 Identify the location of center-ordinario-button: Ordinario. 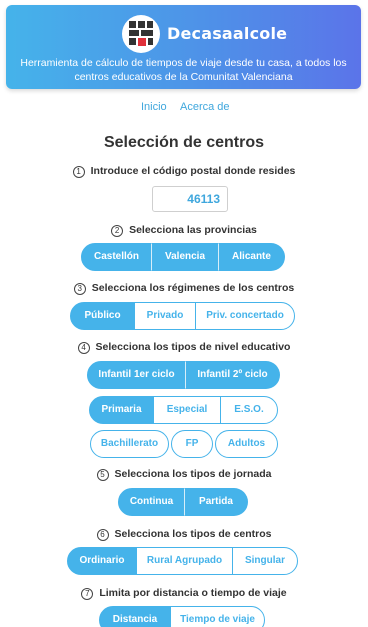
(102, 561).